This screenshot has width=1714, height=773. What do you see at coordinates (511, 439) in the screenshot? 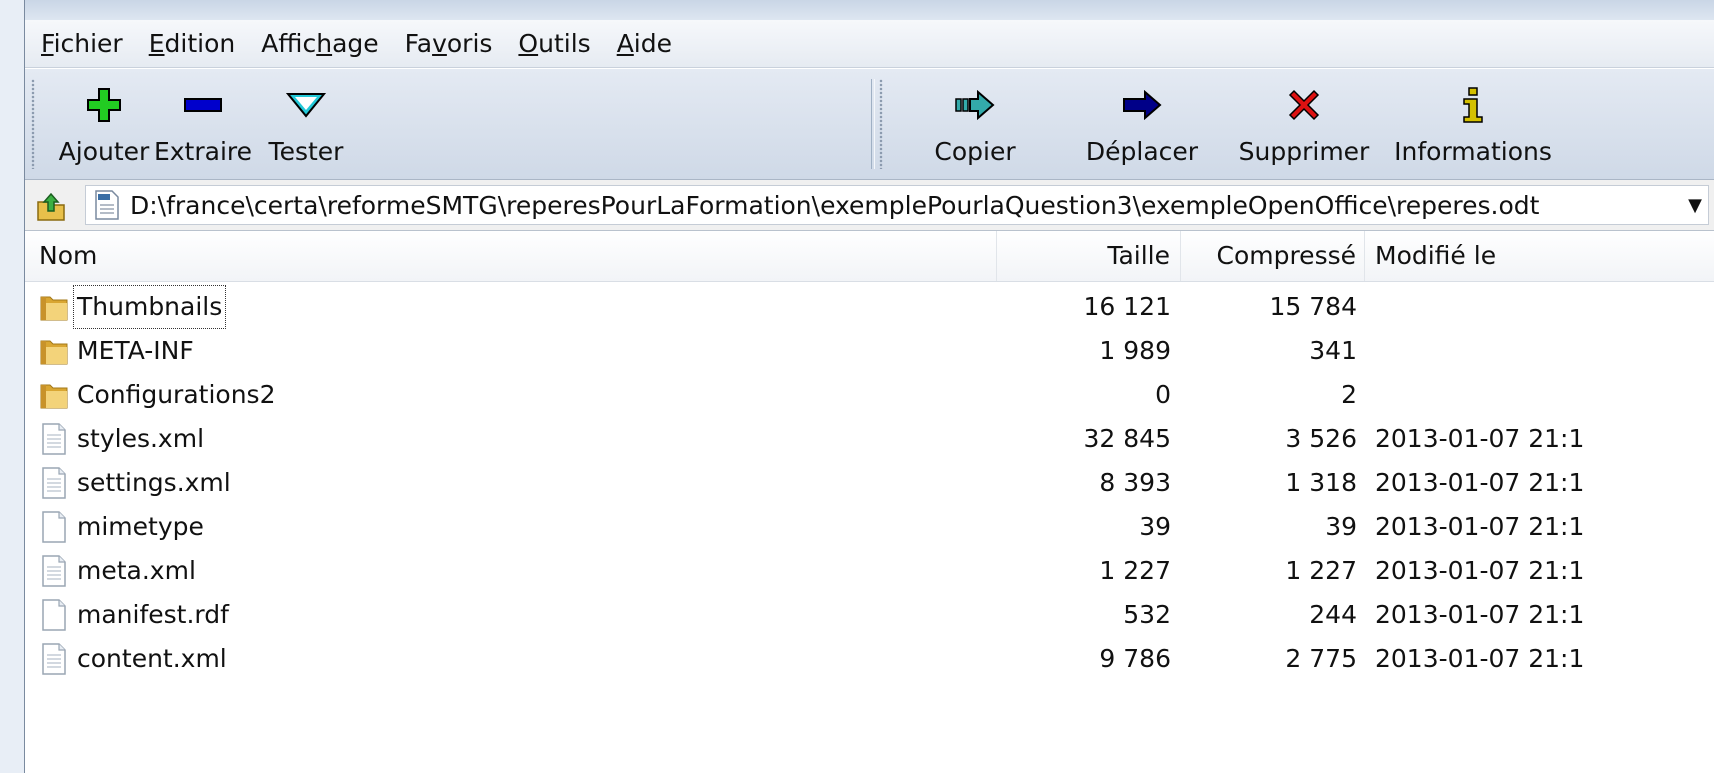
I see `name-cell: styles.xml` at bounding box center [511, 439].